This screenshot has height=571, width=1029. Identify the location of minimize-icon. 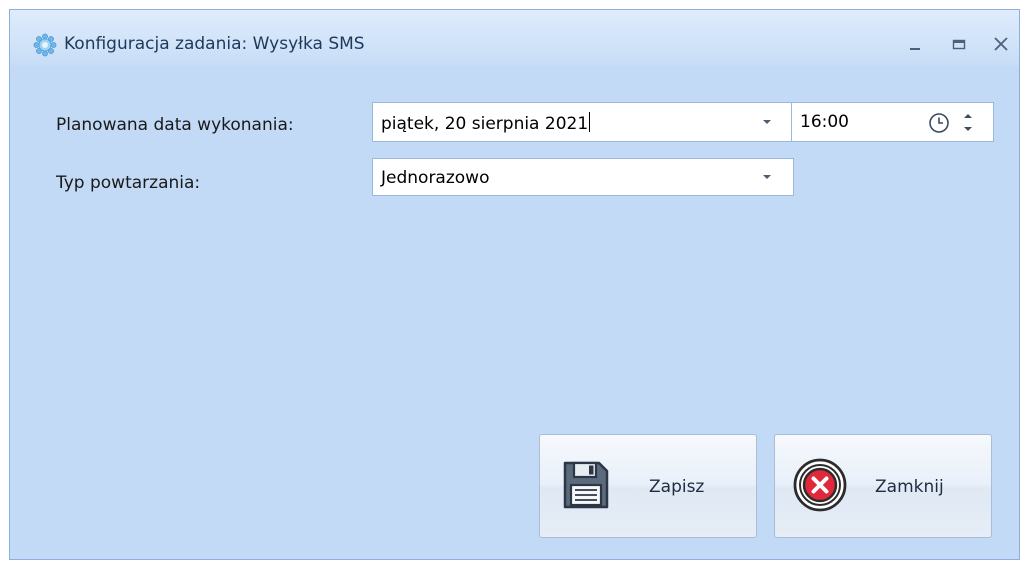
(915, 49).